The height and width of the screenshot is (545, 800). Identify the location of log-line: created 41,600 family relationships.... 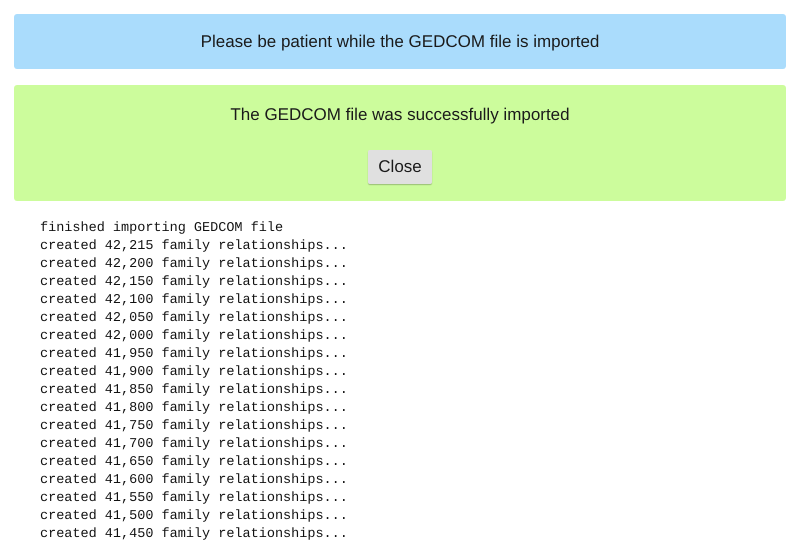
(194, 481).